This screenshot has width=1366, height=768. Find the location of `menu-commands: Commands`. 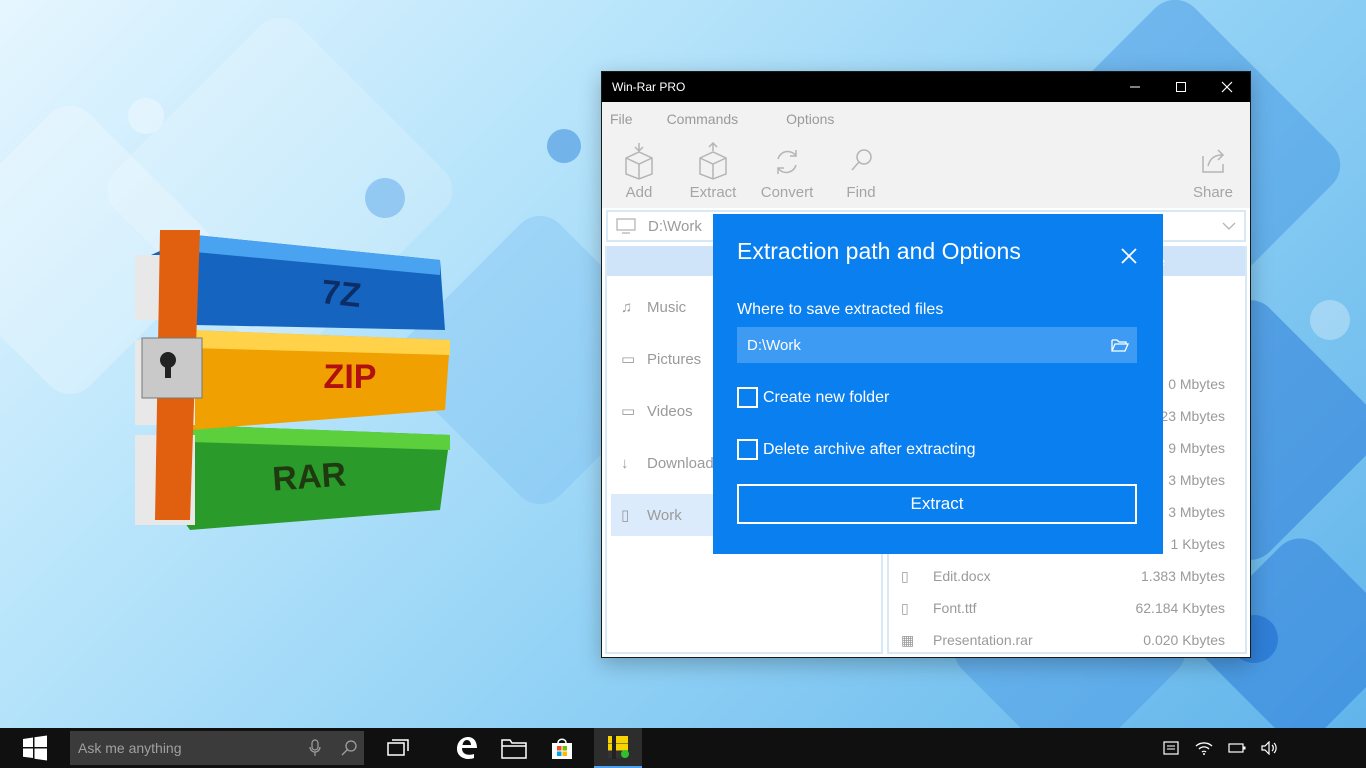

menu-commands: Commands is located at coordinates (703, 119).